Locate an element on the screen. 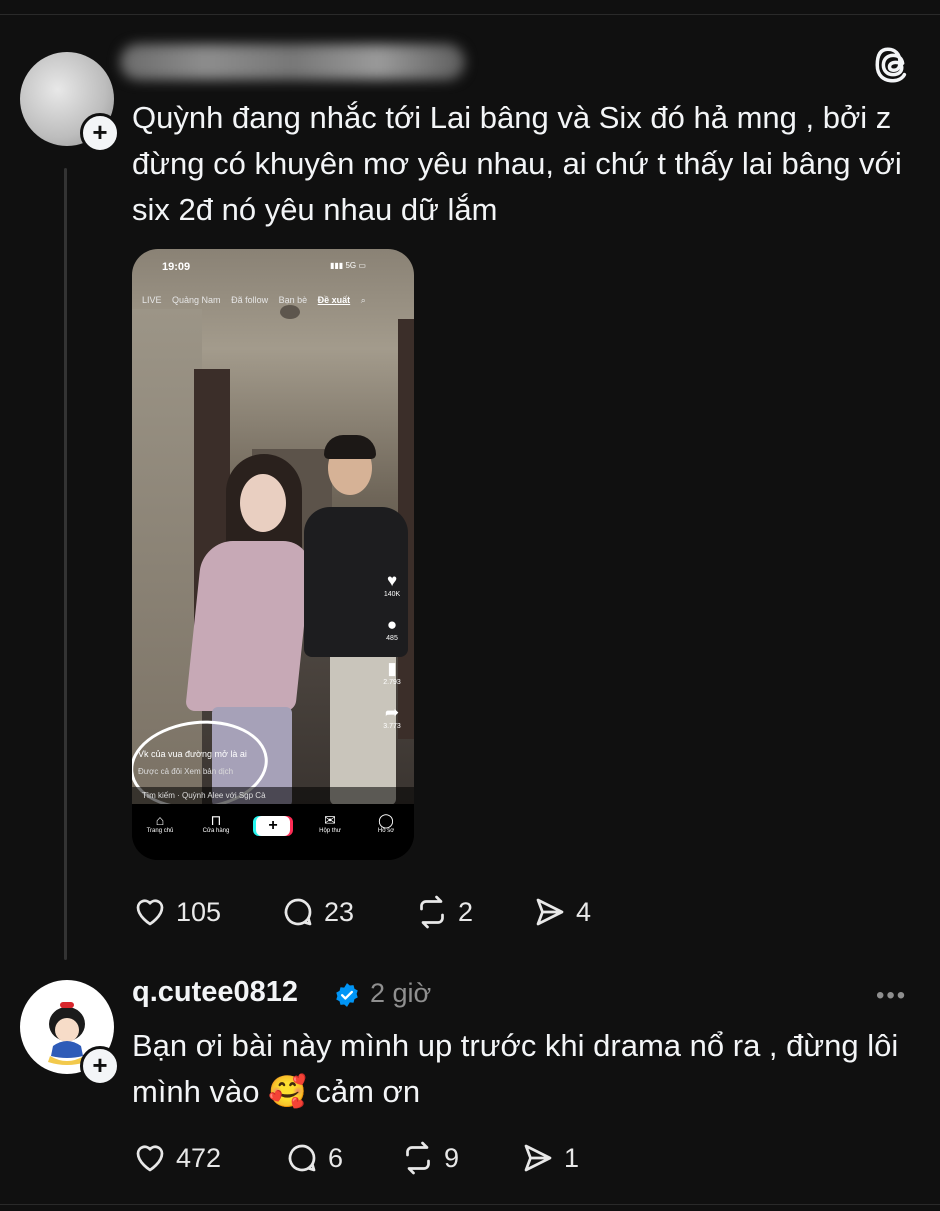 The image size is (940, 1211). bookmark-icon: ▮ is located at coordinates (392, 668).